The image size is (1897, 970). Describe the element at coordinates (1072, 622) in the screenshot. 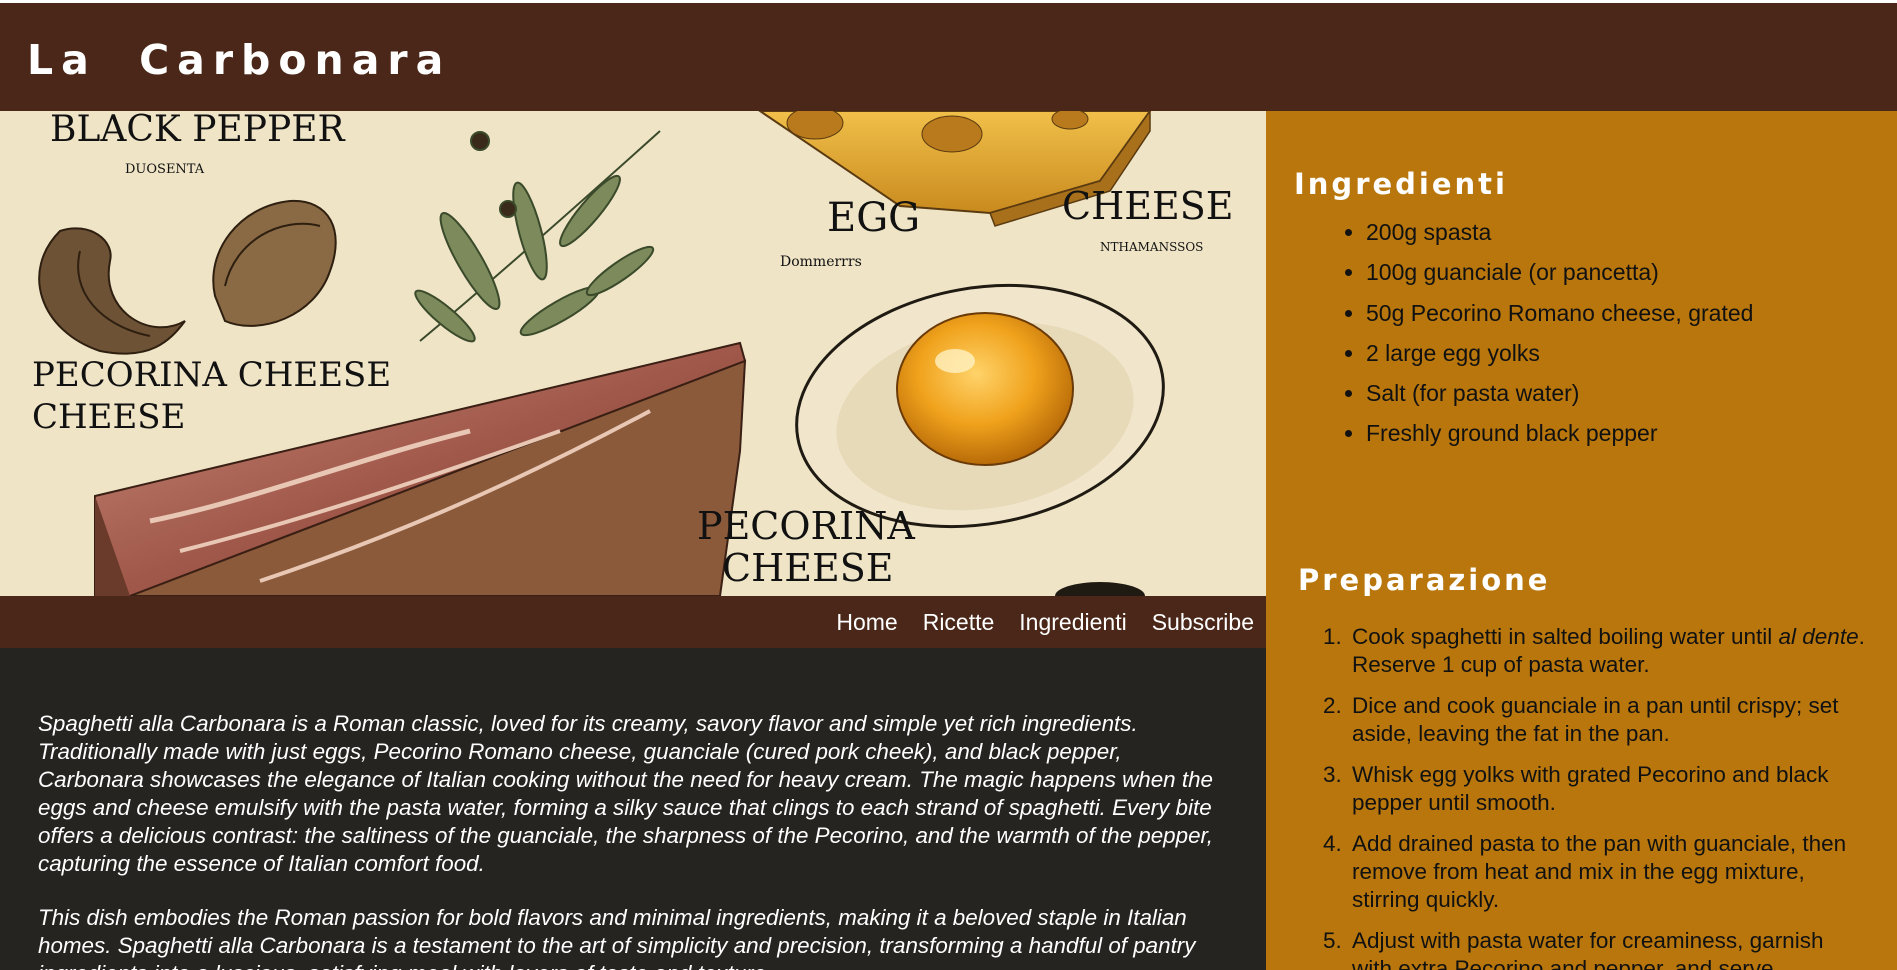

I see `nav-ingredienti: Ingredienti` at that location.